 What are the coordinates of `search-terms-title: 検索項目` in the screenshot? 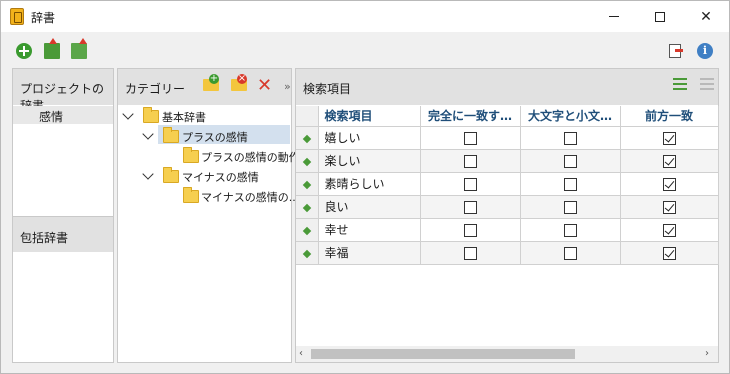 It's located at (327, 89).